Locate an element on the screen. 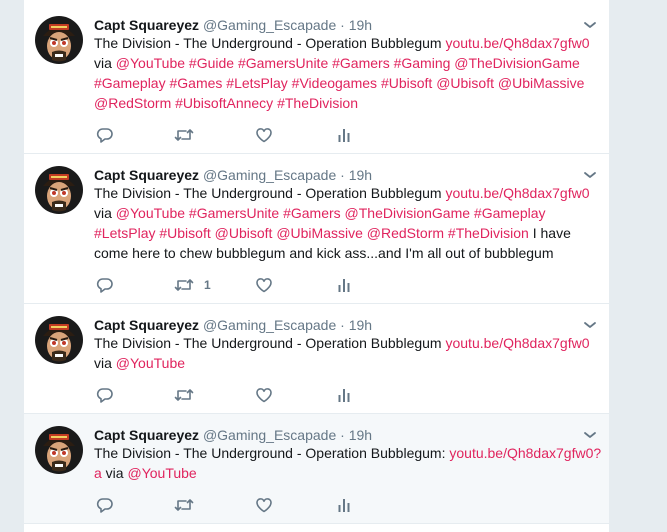  tweet-link: #UbisoftAnnecy is located at coordinates (224, 103).